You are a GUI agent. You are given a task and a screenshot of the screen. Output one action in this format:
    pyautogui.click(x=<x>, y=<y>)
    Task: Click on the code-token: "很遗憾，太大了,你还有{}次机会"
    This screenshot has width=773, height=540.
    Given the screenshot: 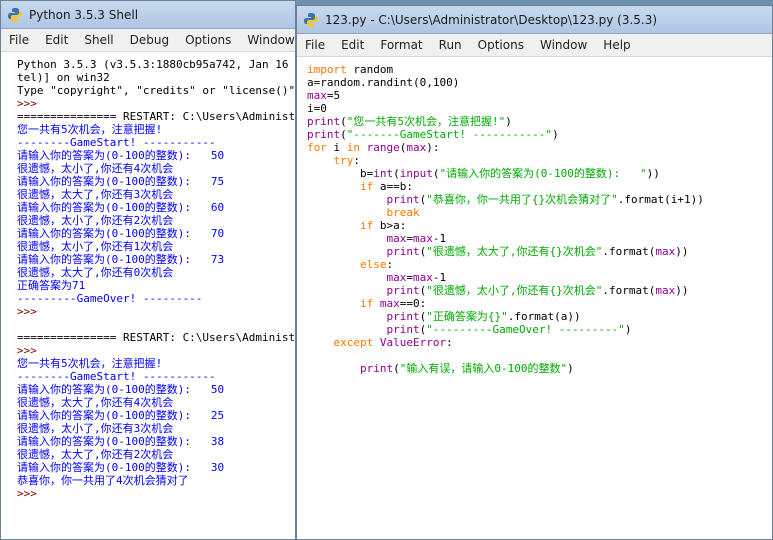 What is the action you would take?
    pyautogui.click(x=514, y=251)
    